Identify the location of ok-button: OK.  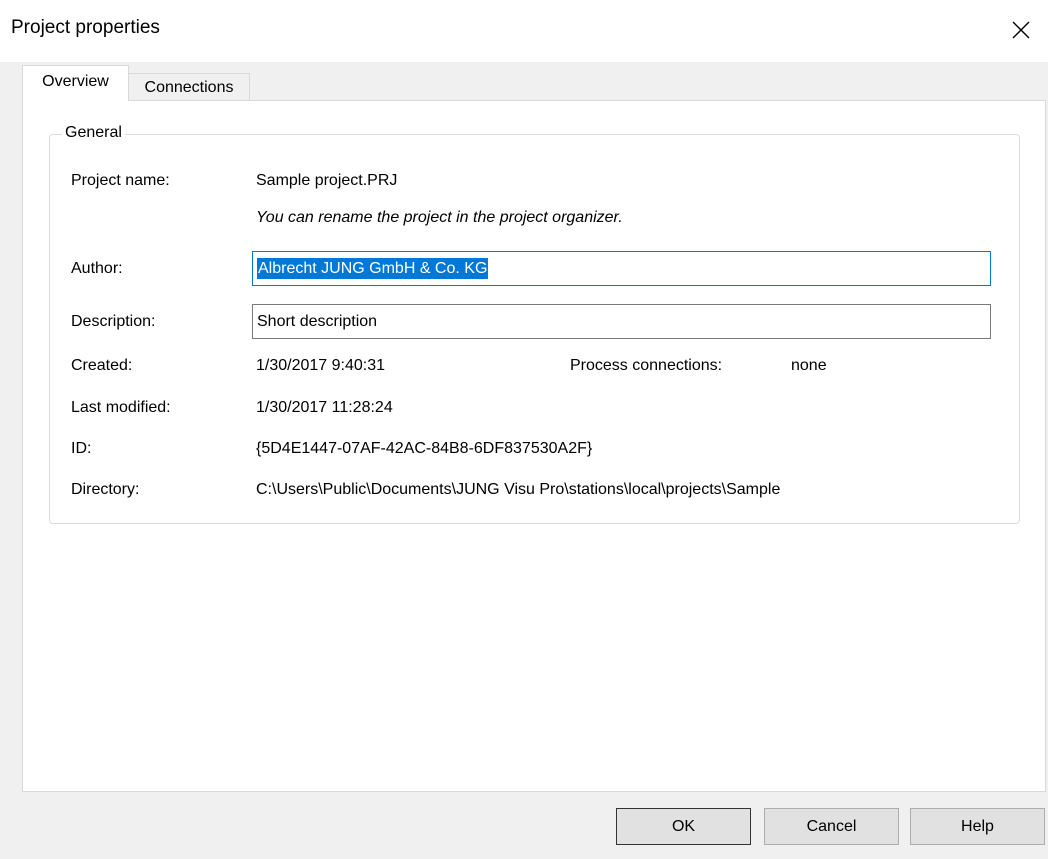
(683, 826).